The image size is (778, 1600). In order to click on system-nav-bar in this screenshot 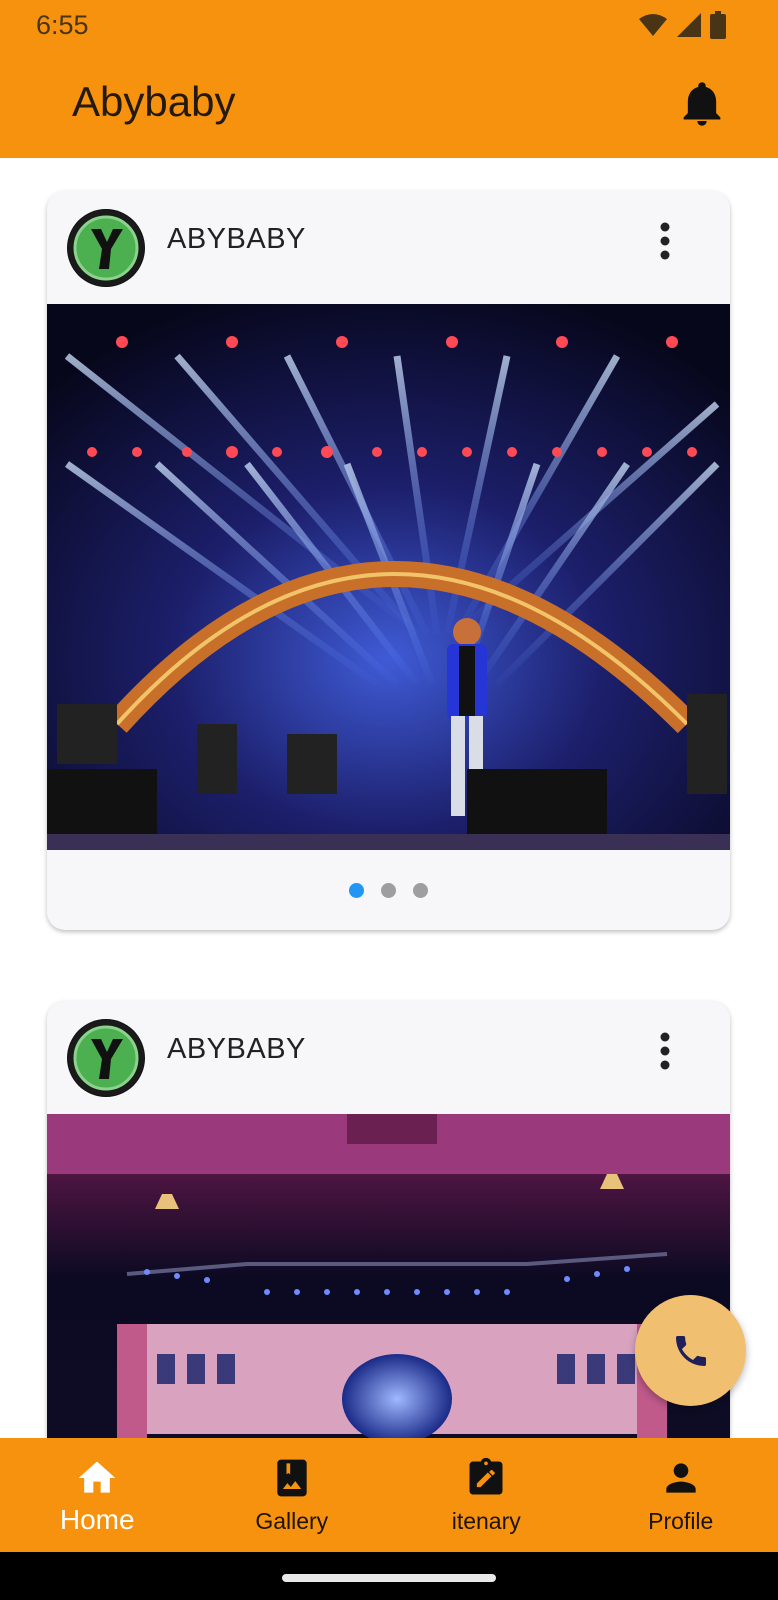, I will do `click(389, 1576)`.